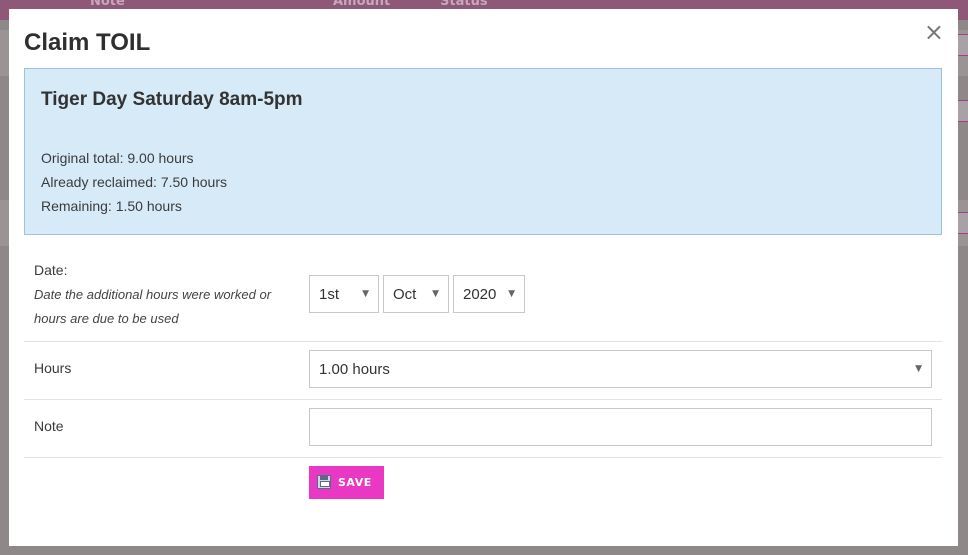 Image resolution: width=968 pixels, height=555 pixels. I want to click on day-select-value: 1st, so click(329, 294).